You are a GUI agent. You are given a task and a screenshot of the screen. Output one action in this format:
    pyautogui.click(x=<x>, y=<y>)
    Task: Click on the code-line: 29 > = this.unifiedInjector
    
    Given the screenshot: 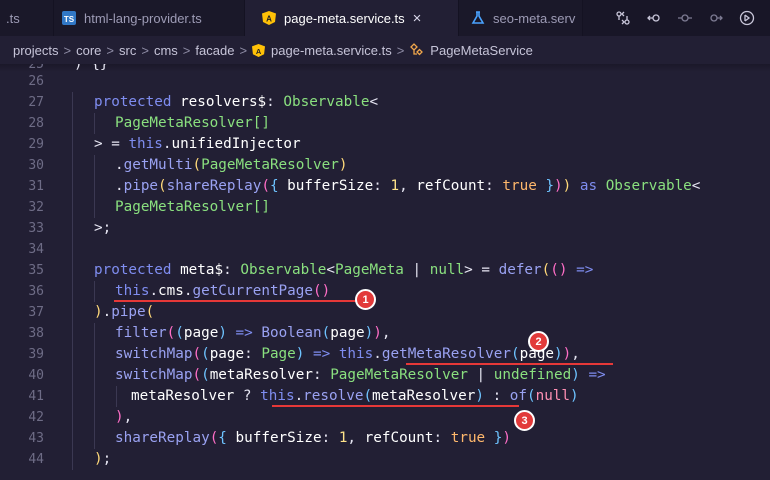 What is the action you would take?
    pyautogui.click(x=385, y=144)
    